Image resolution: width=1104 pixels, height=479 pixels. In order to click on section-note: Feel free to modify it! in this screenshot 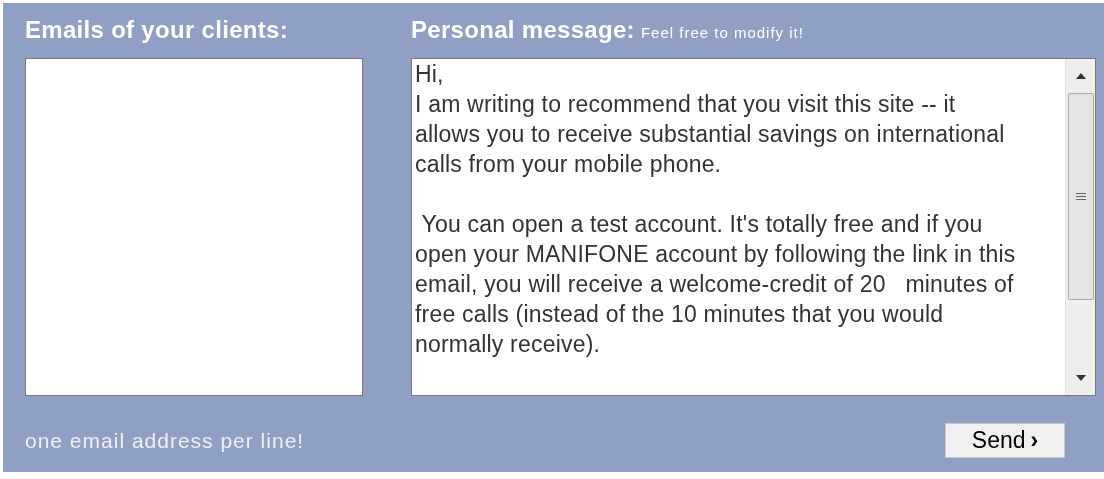, I will do `click(722, 33)`.